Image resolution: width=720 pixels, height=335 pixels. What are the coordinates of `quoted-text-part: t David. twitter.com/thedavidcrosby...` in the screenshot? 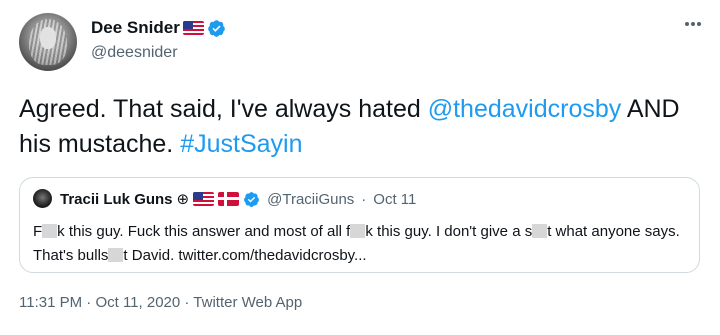 It's located at (245, 255).